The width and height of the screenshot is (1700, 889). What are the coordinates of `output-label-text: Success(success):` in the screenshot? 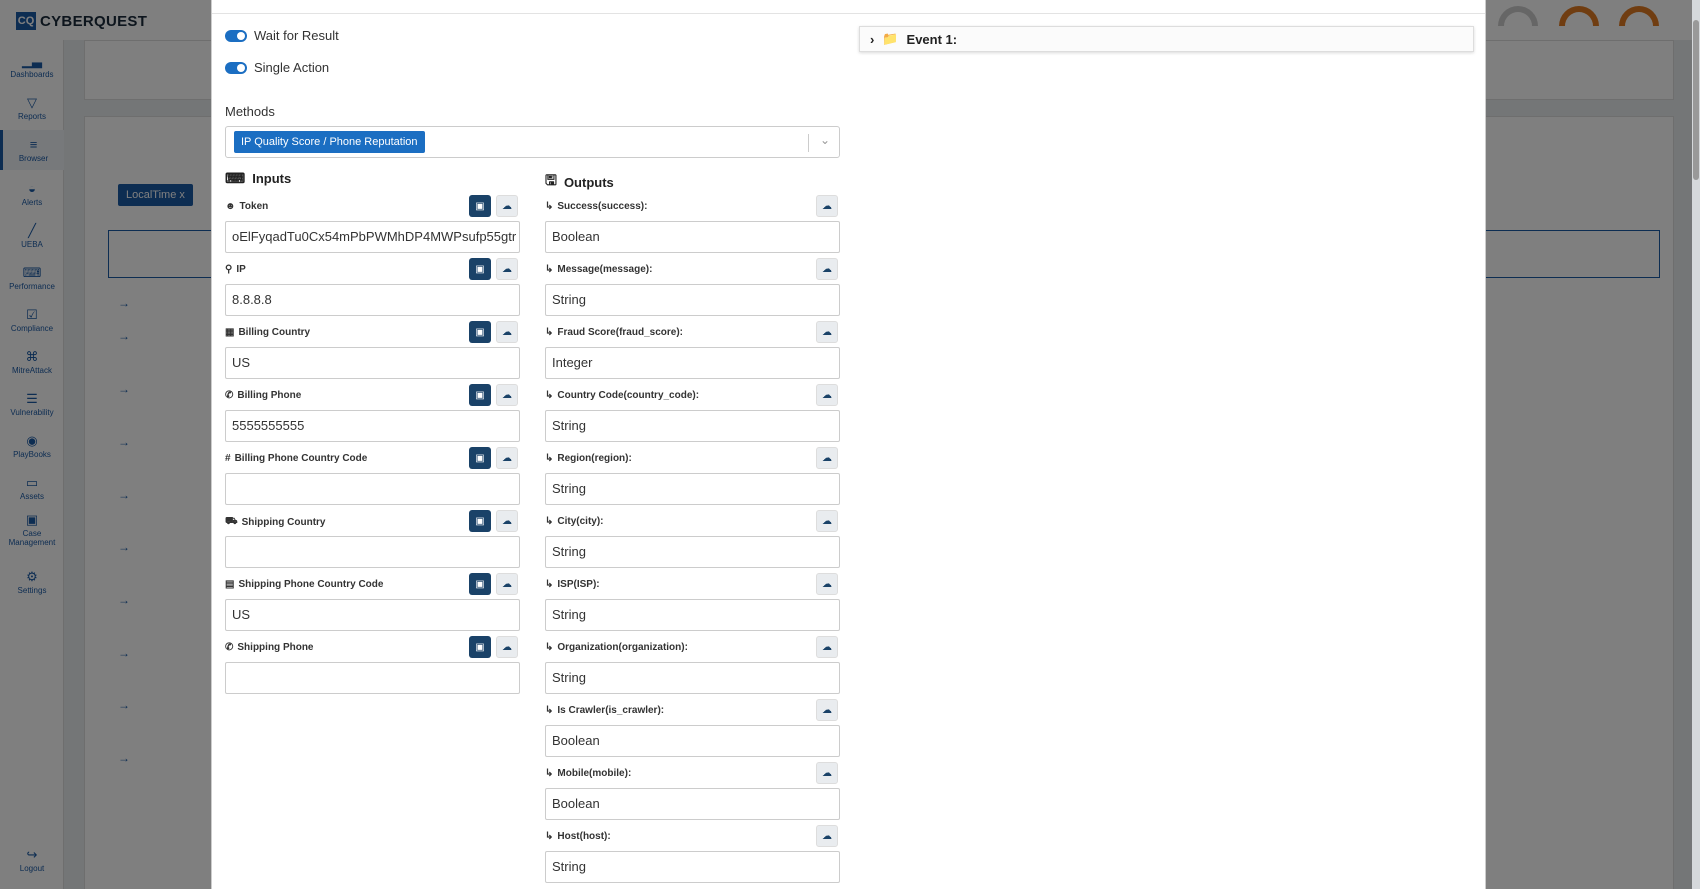 It's located at (602, 206).